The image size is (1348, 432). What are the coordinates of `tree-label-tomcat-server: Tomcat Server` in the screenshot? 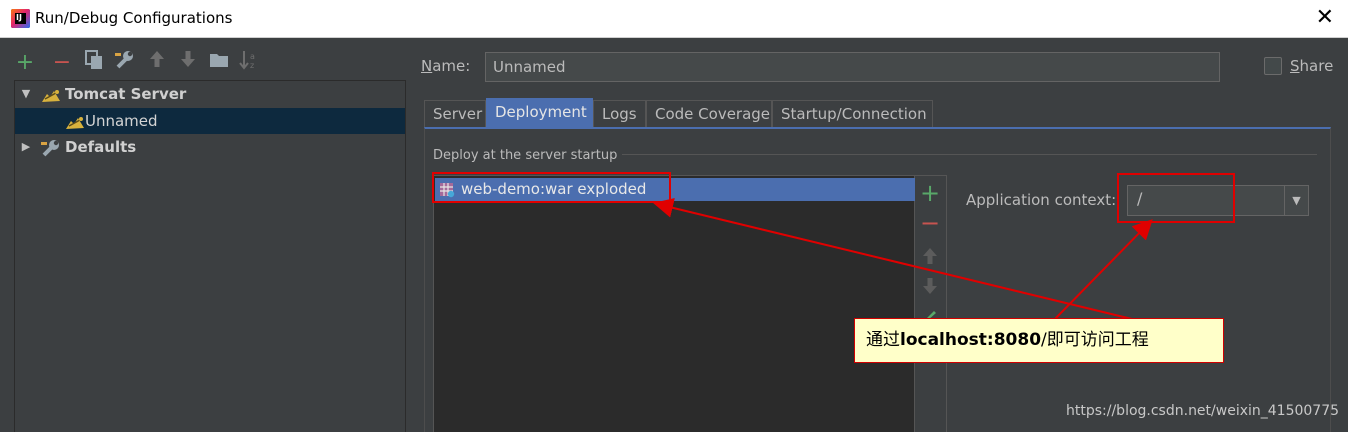 It's located at (126, 94).